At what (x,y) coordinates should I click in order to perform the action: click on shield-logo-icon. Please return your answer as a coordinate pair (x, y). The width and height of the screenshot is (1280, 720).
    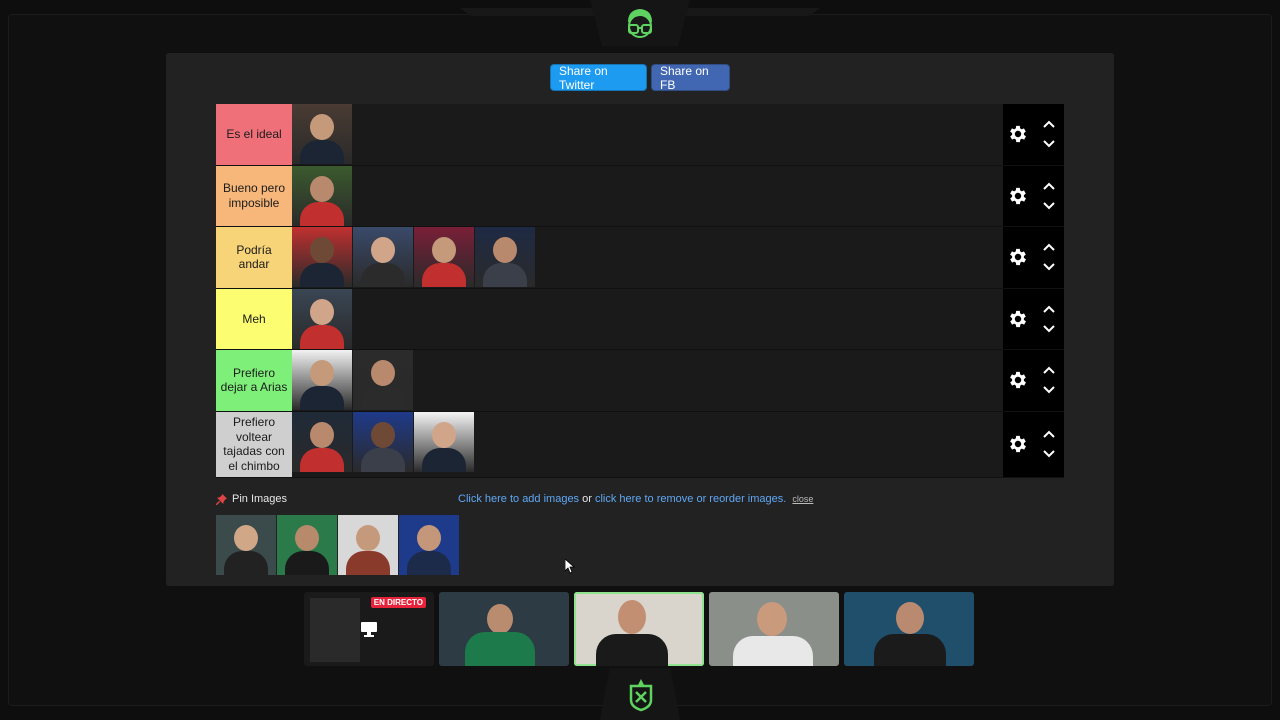
    Looking at the image, I should click on (641, 695).